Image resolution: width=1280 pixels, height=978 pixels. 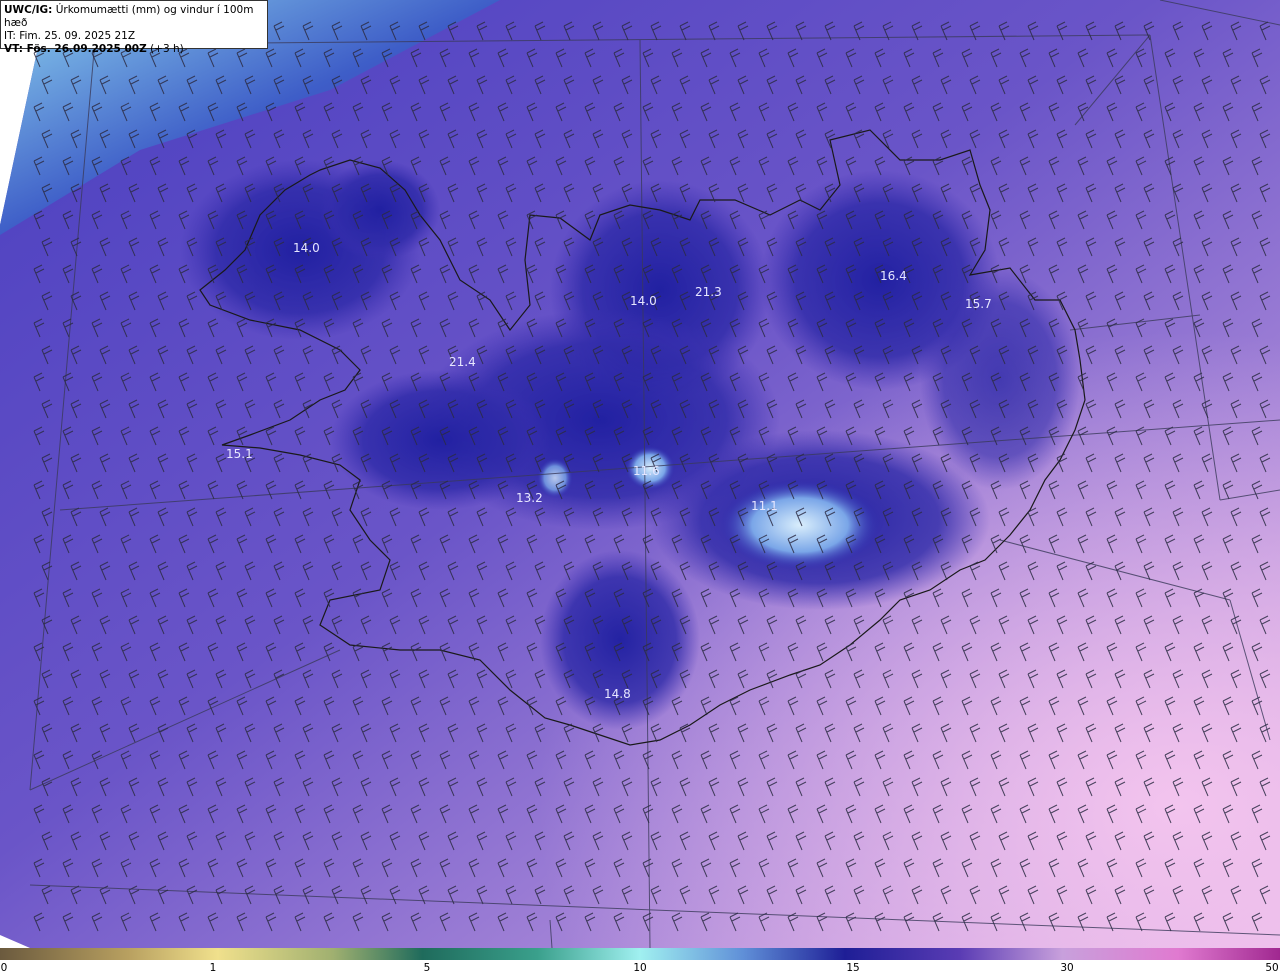 What do you see at coordinates (1067, 968) in the screenshot?
I see `colorbar-tick: 30` at bounding box center [1067, 968].